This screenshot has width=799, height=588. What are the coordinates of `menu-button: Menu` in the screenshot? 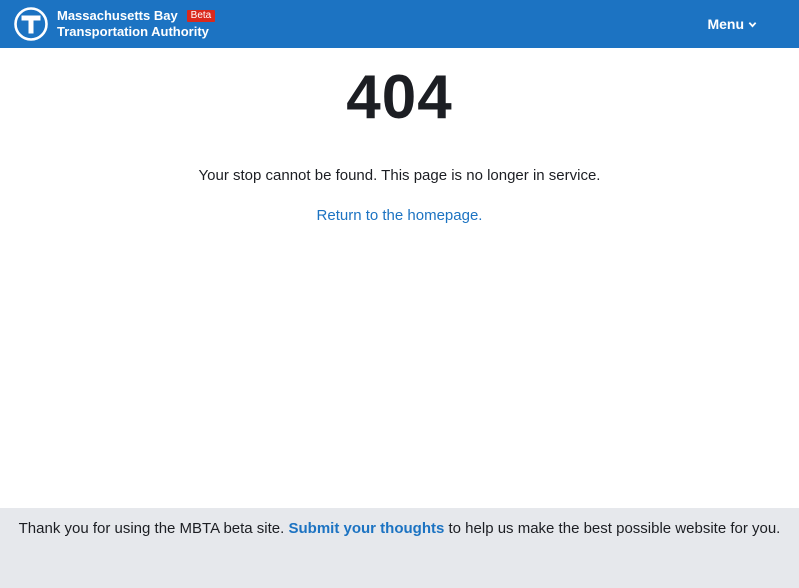 It's located at (732, 24).